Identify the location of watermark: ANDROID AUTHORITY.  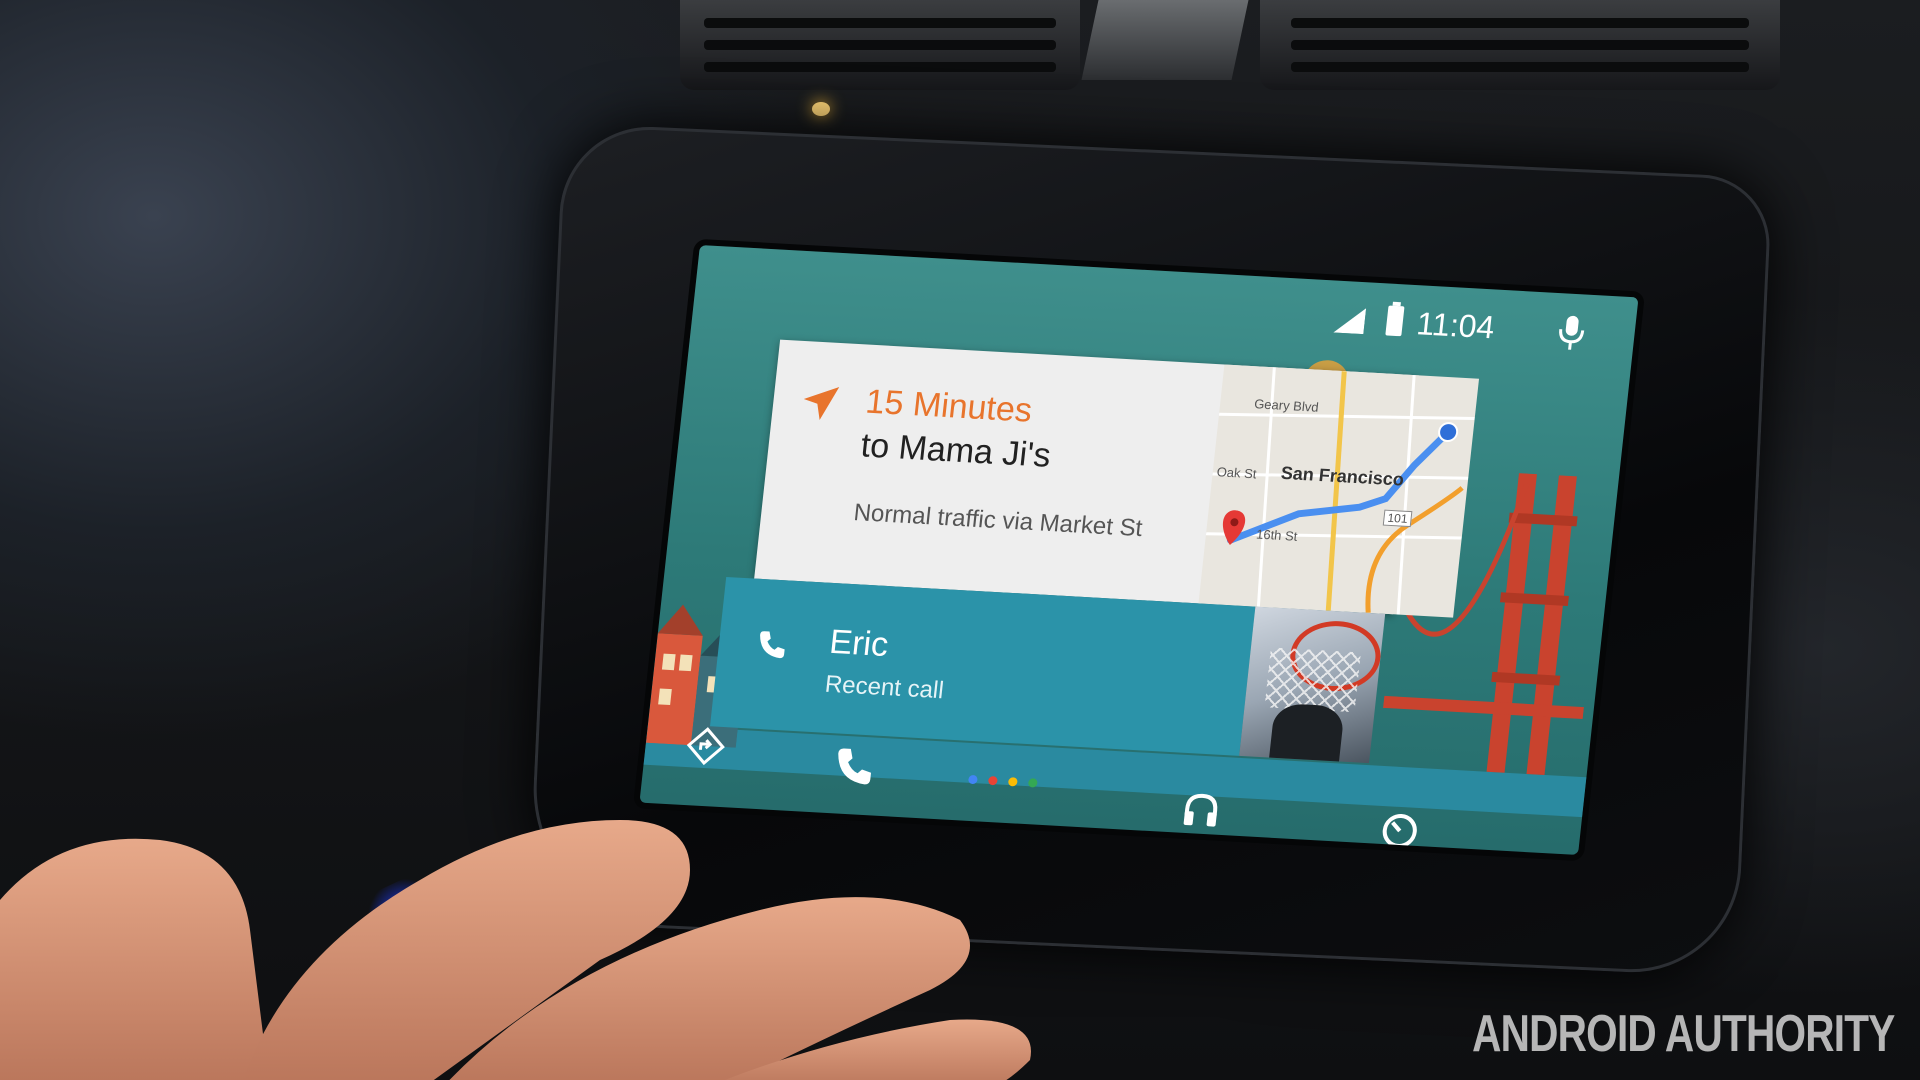
(1683, 1034).